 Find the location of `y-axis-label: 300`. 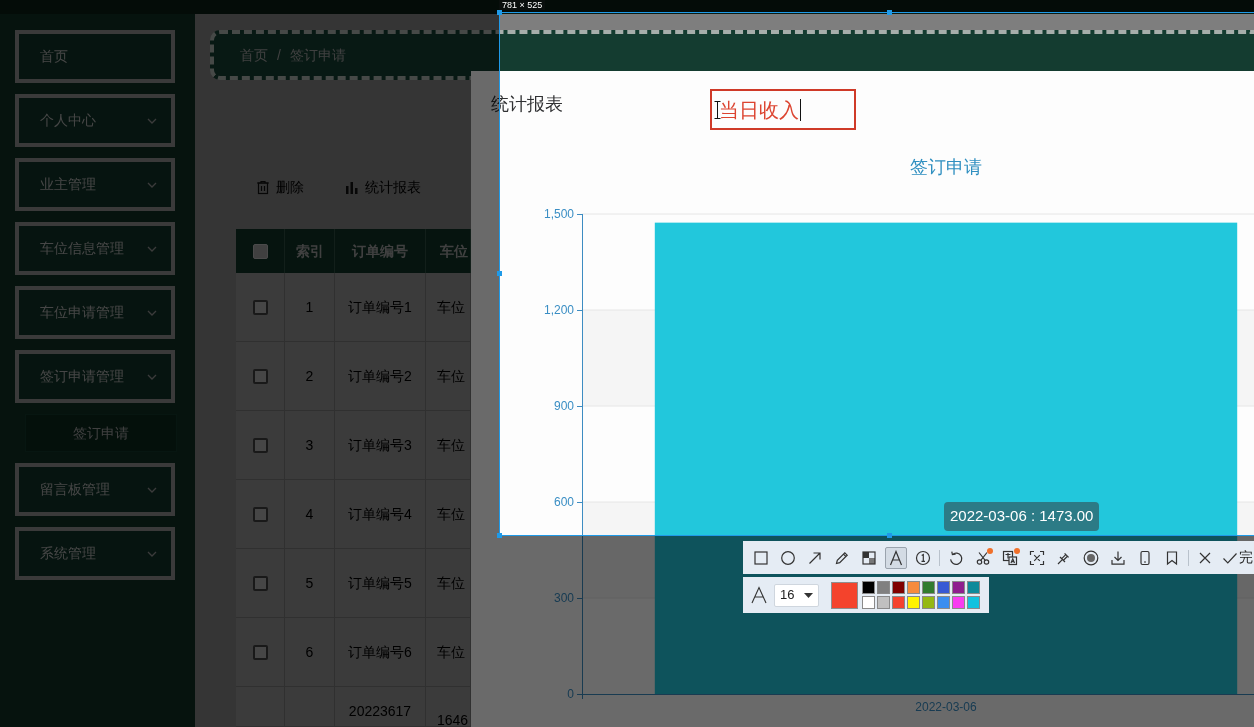

y-axis-label: 300 is located at coordinates (563, 598).